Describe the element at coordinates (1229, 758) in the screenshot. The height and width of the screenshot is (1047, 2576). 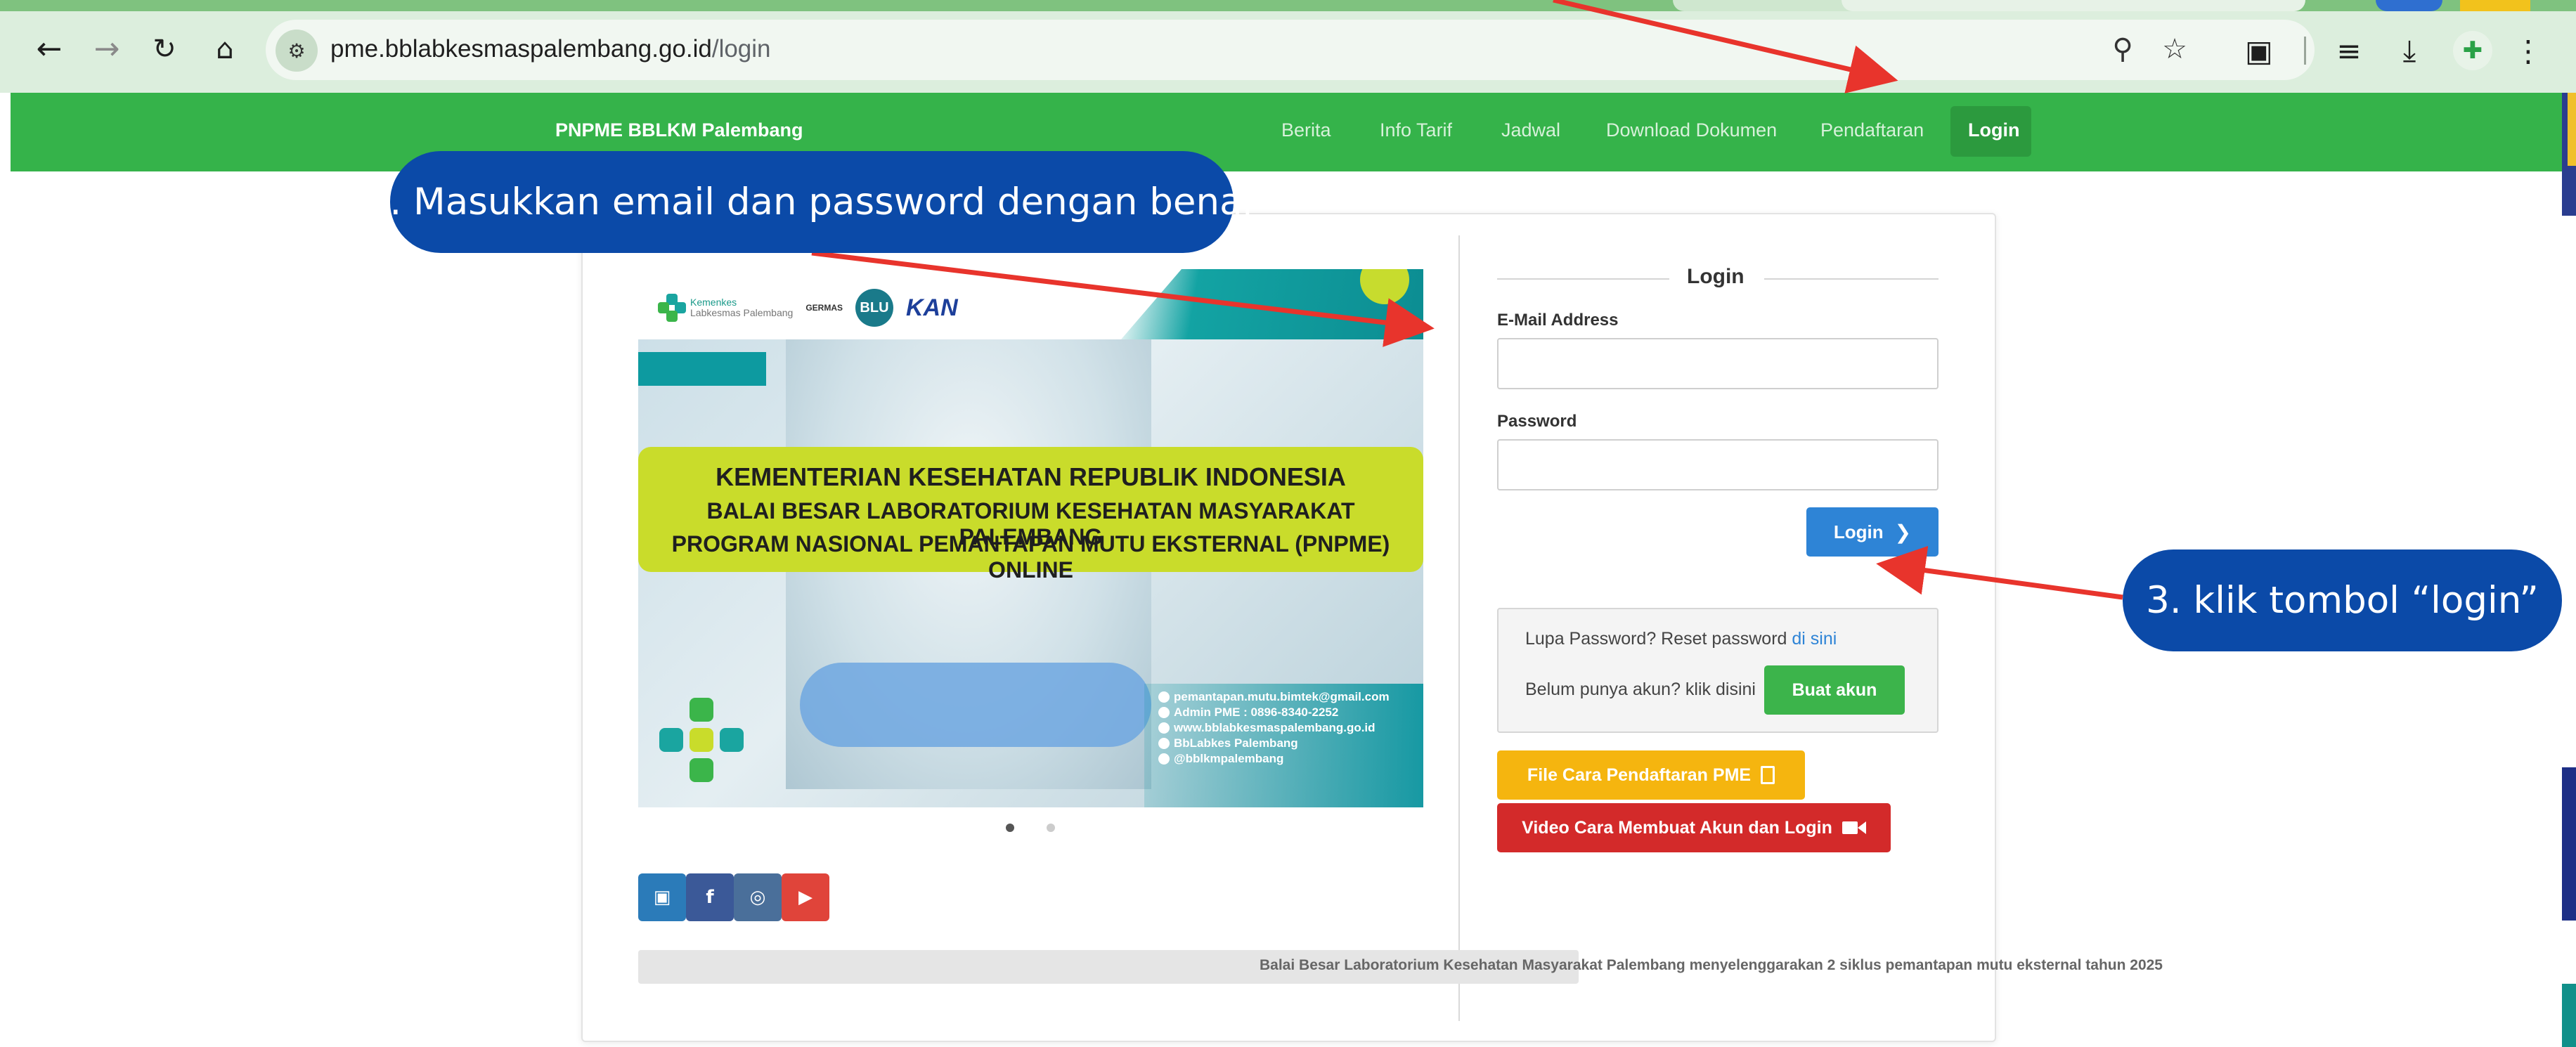
I see `contact-instagram-text: @bblkmpalembang` at that location.